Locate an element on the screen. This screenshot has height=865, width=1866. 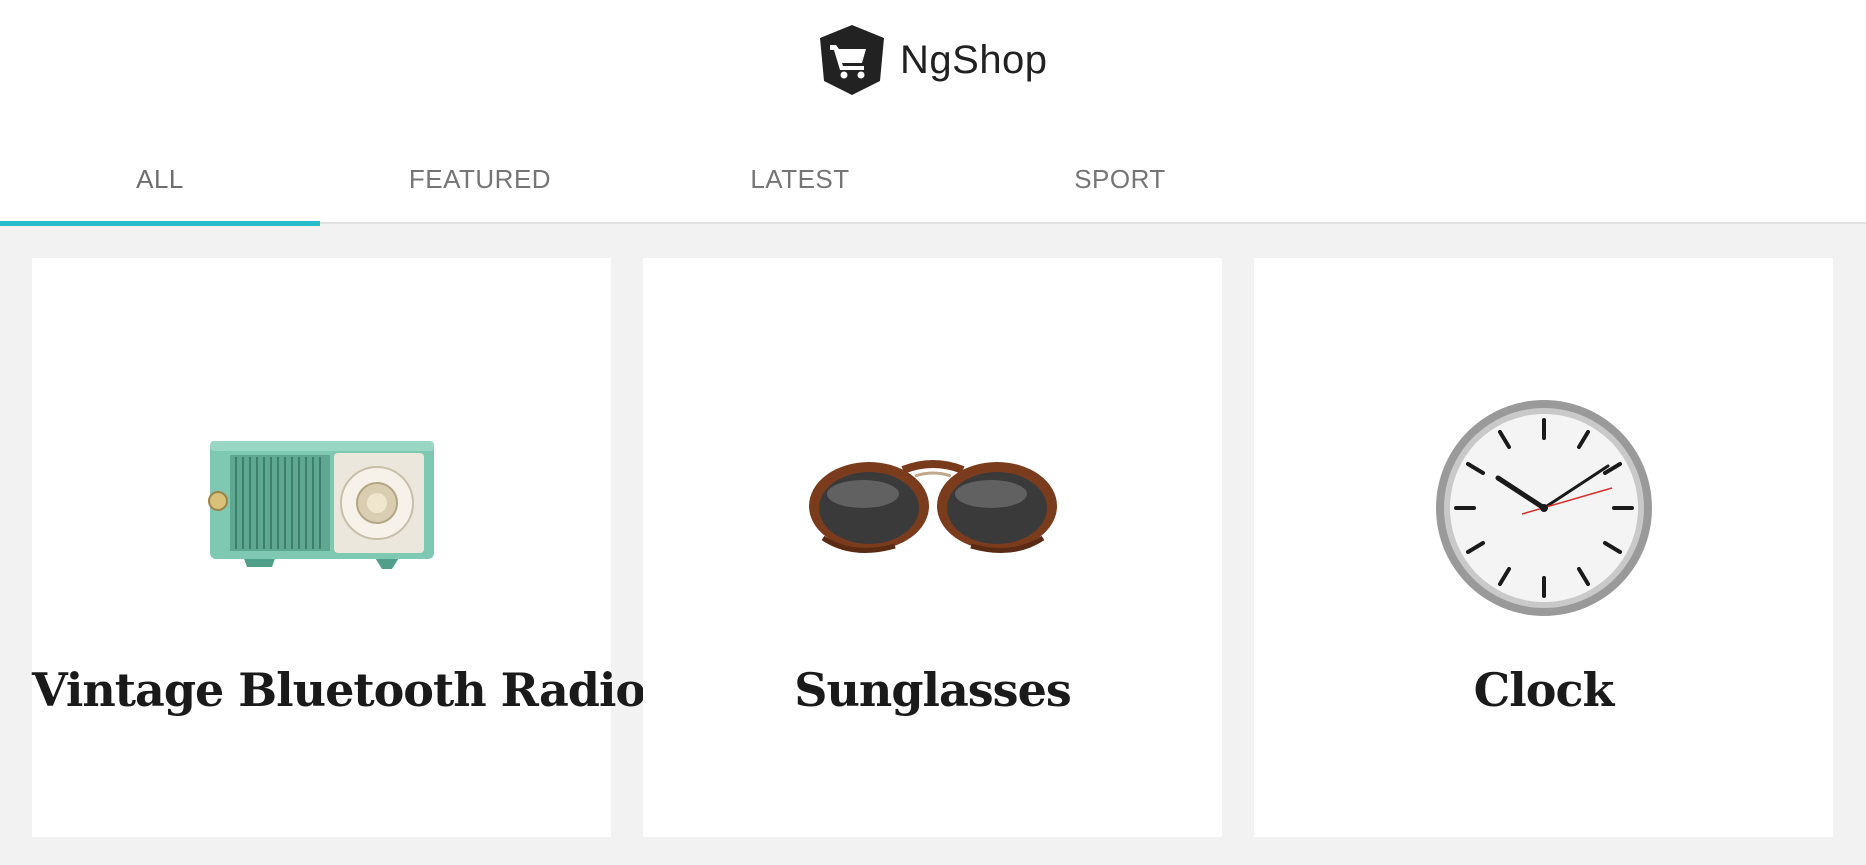
product-image-radio is located at coordinates (321, 508).